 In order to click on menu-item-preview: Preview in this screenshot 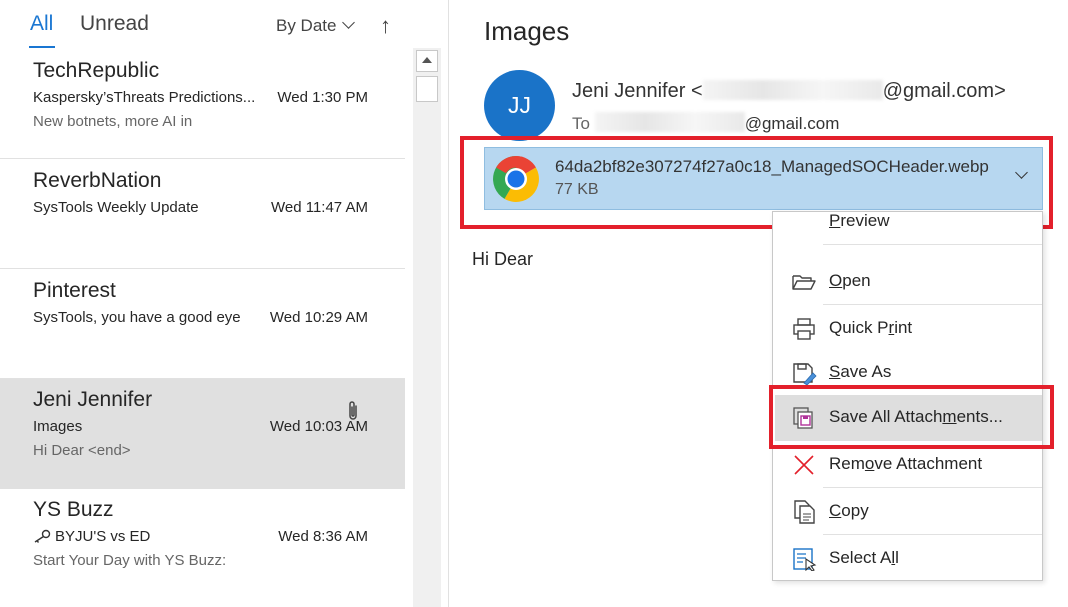, I will do `click(907, 228)`.